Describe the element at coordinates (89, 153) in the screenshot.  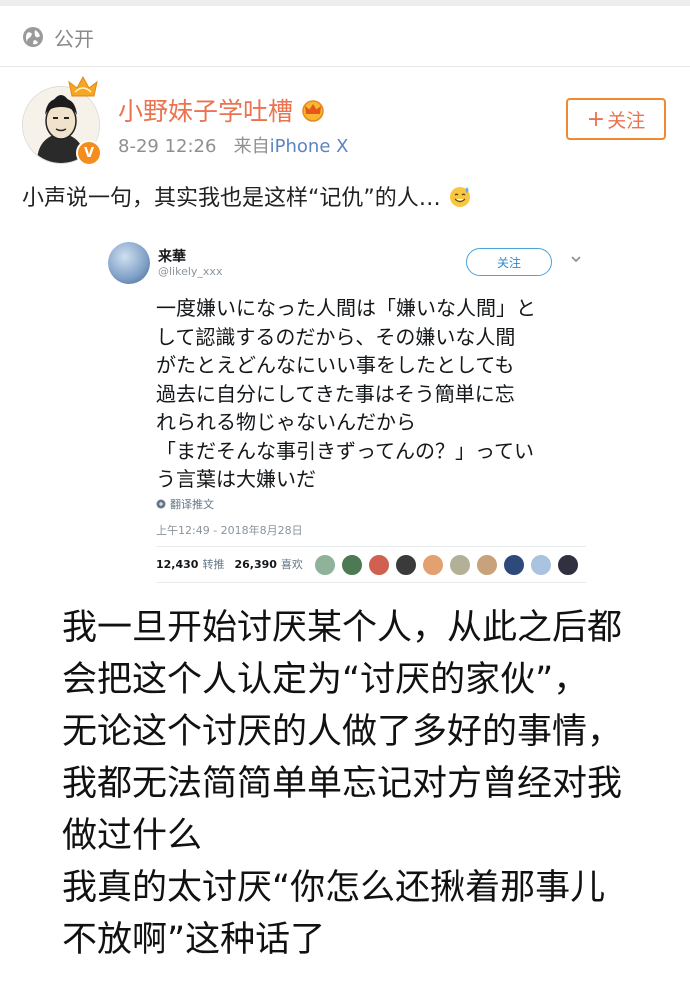
I see `verified-badge-icon: V` at that location.